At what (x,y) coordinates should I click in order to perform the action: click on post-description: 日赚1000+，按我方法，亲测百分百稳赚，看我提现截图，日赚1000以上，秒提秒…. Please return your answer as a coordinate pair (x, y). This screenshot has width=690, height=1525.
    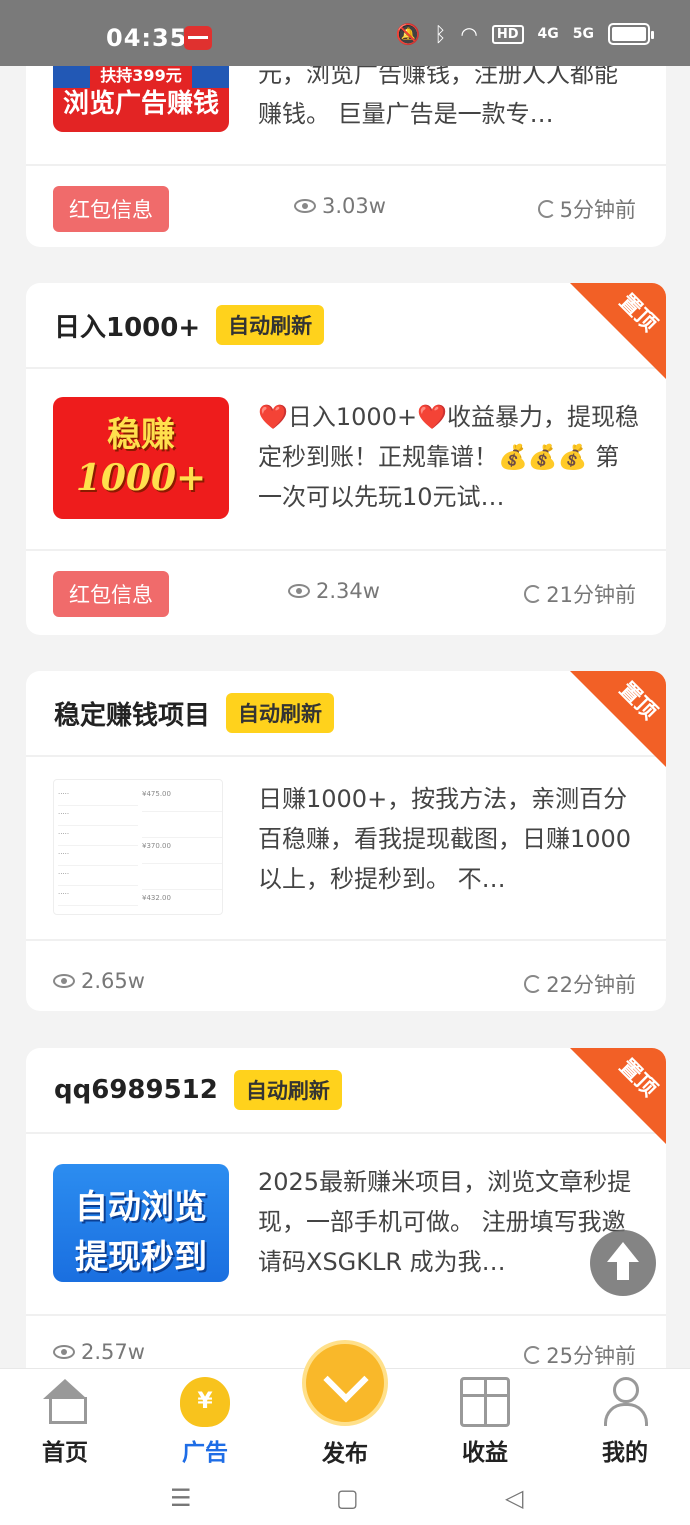
    Looking at the image, I should click on (445, 839).